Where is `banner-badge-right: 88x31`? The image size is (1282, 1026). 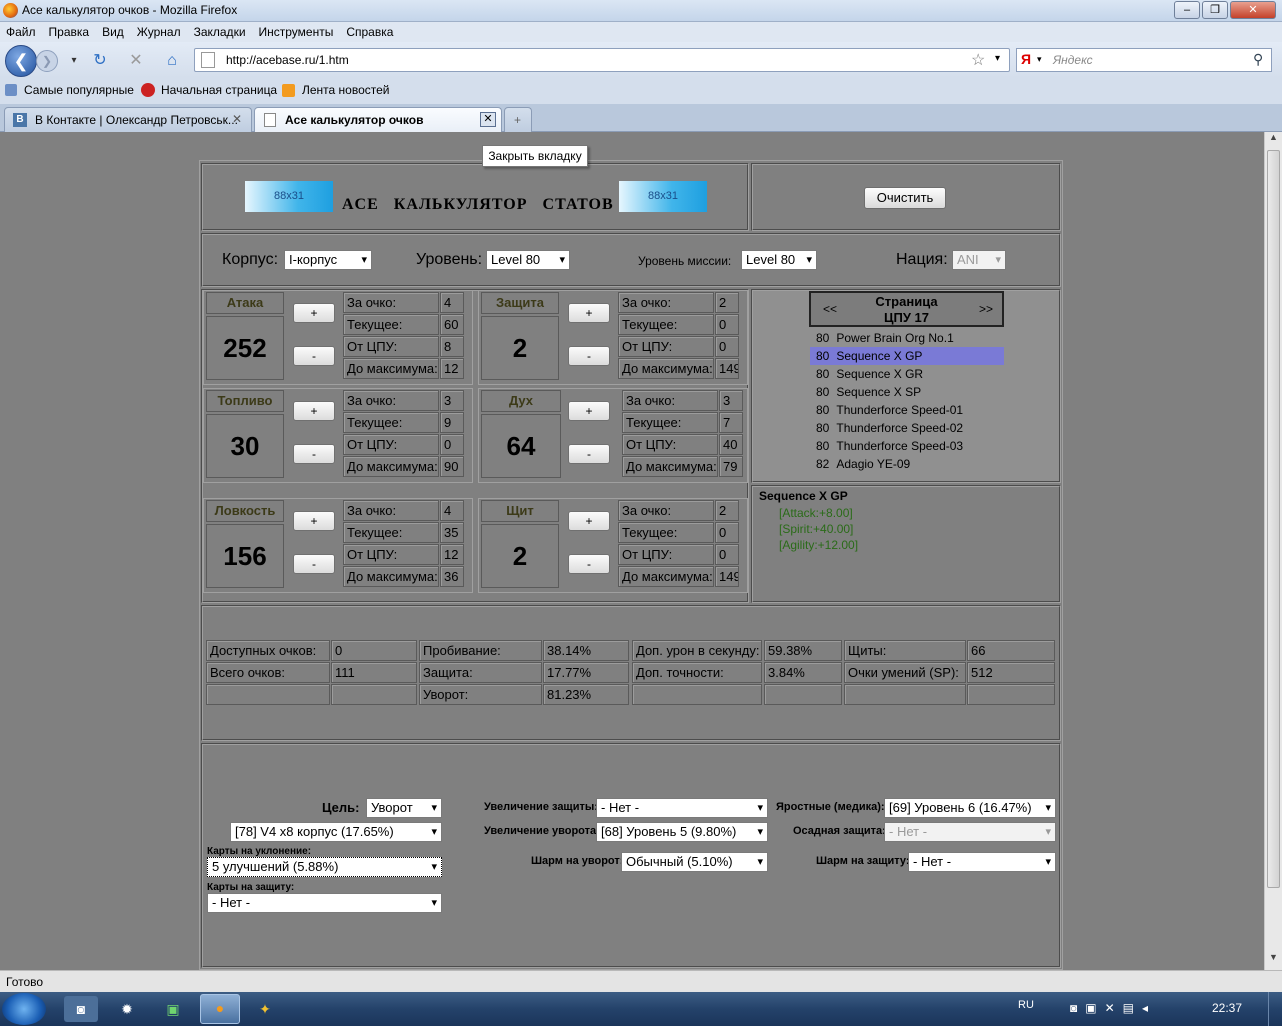
banner-badge-right: 88x31 is located at coordinates (663, 196).